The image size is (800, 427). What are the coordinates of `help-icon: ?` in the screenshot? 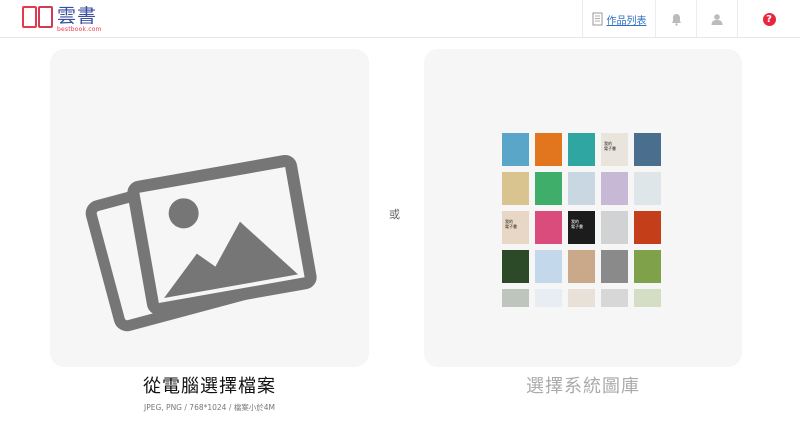 It's located at (769, 19).